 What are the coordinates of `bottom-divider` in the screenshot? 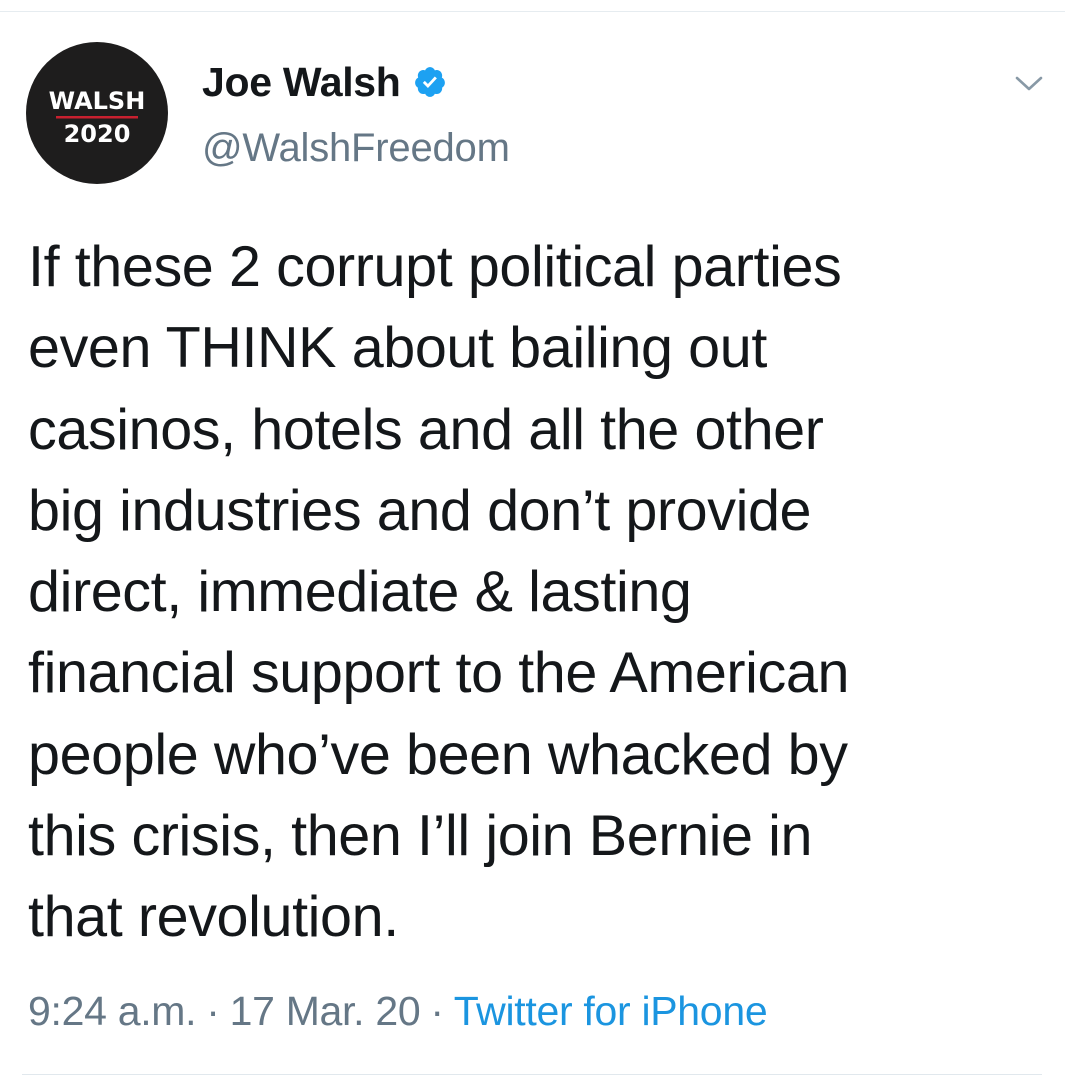 It's located at (532, 1074).